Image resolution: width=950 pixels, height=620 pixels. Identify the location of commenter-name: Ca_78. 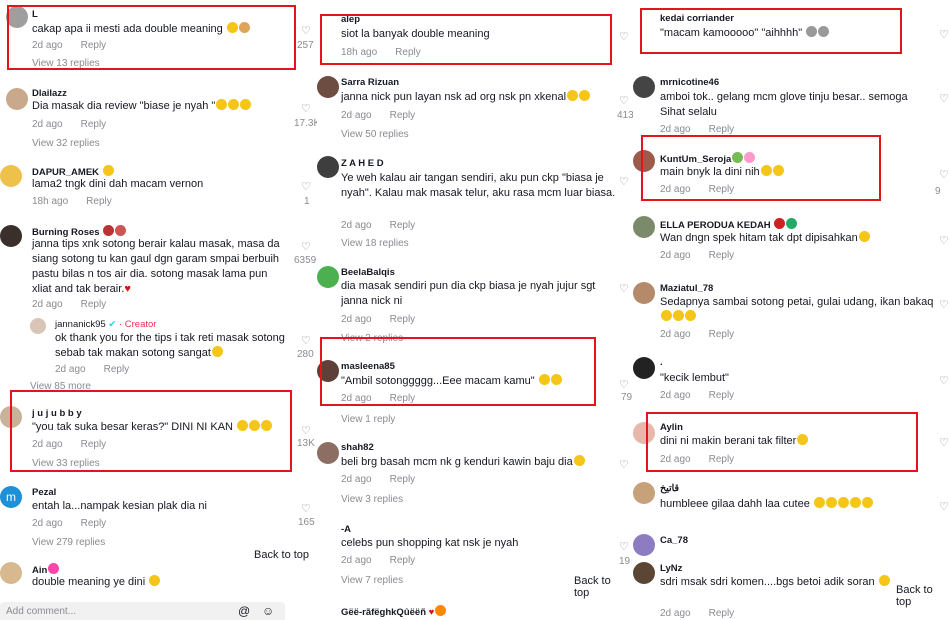
(674, 540).